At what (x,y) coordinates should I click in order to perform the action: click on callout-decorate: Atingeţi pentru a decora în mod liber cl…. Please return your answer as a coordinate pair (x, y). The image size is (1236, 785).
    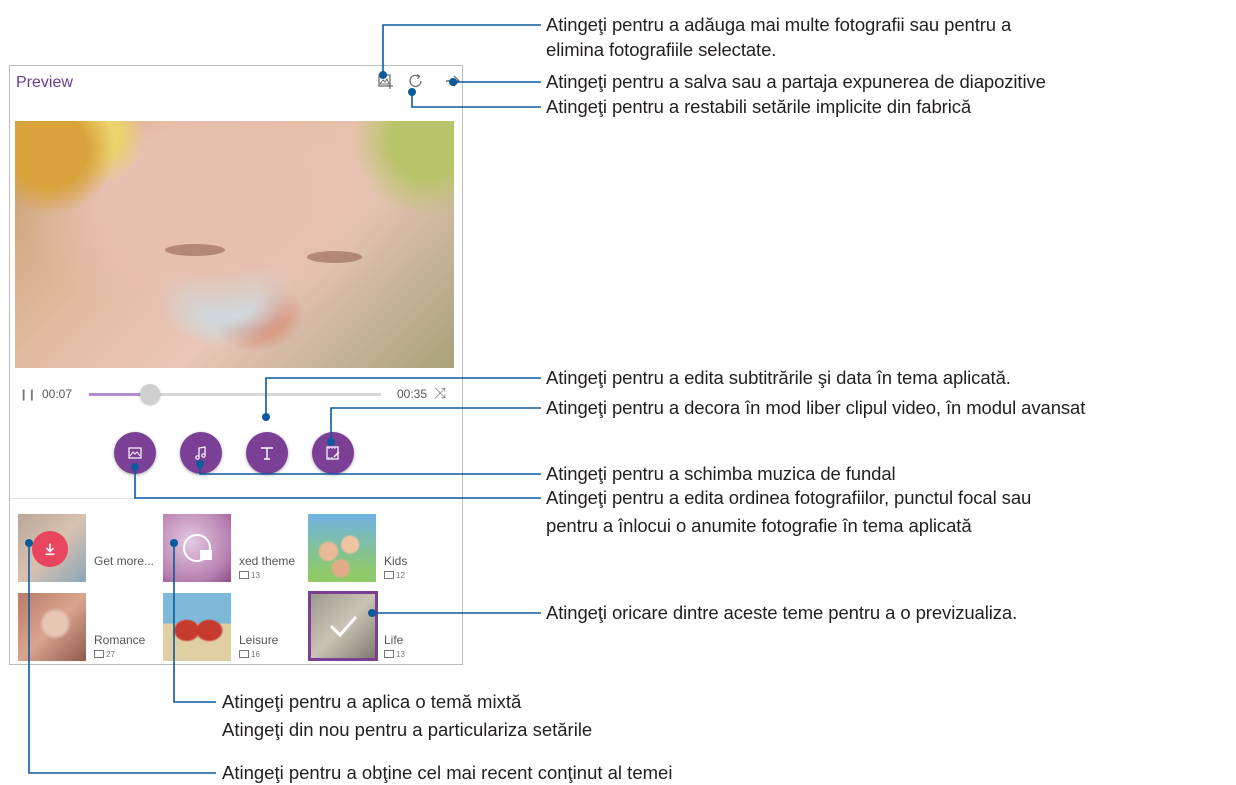
    Looking at the image, I should click on (816, 407).